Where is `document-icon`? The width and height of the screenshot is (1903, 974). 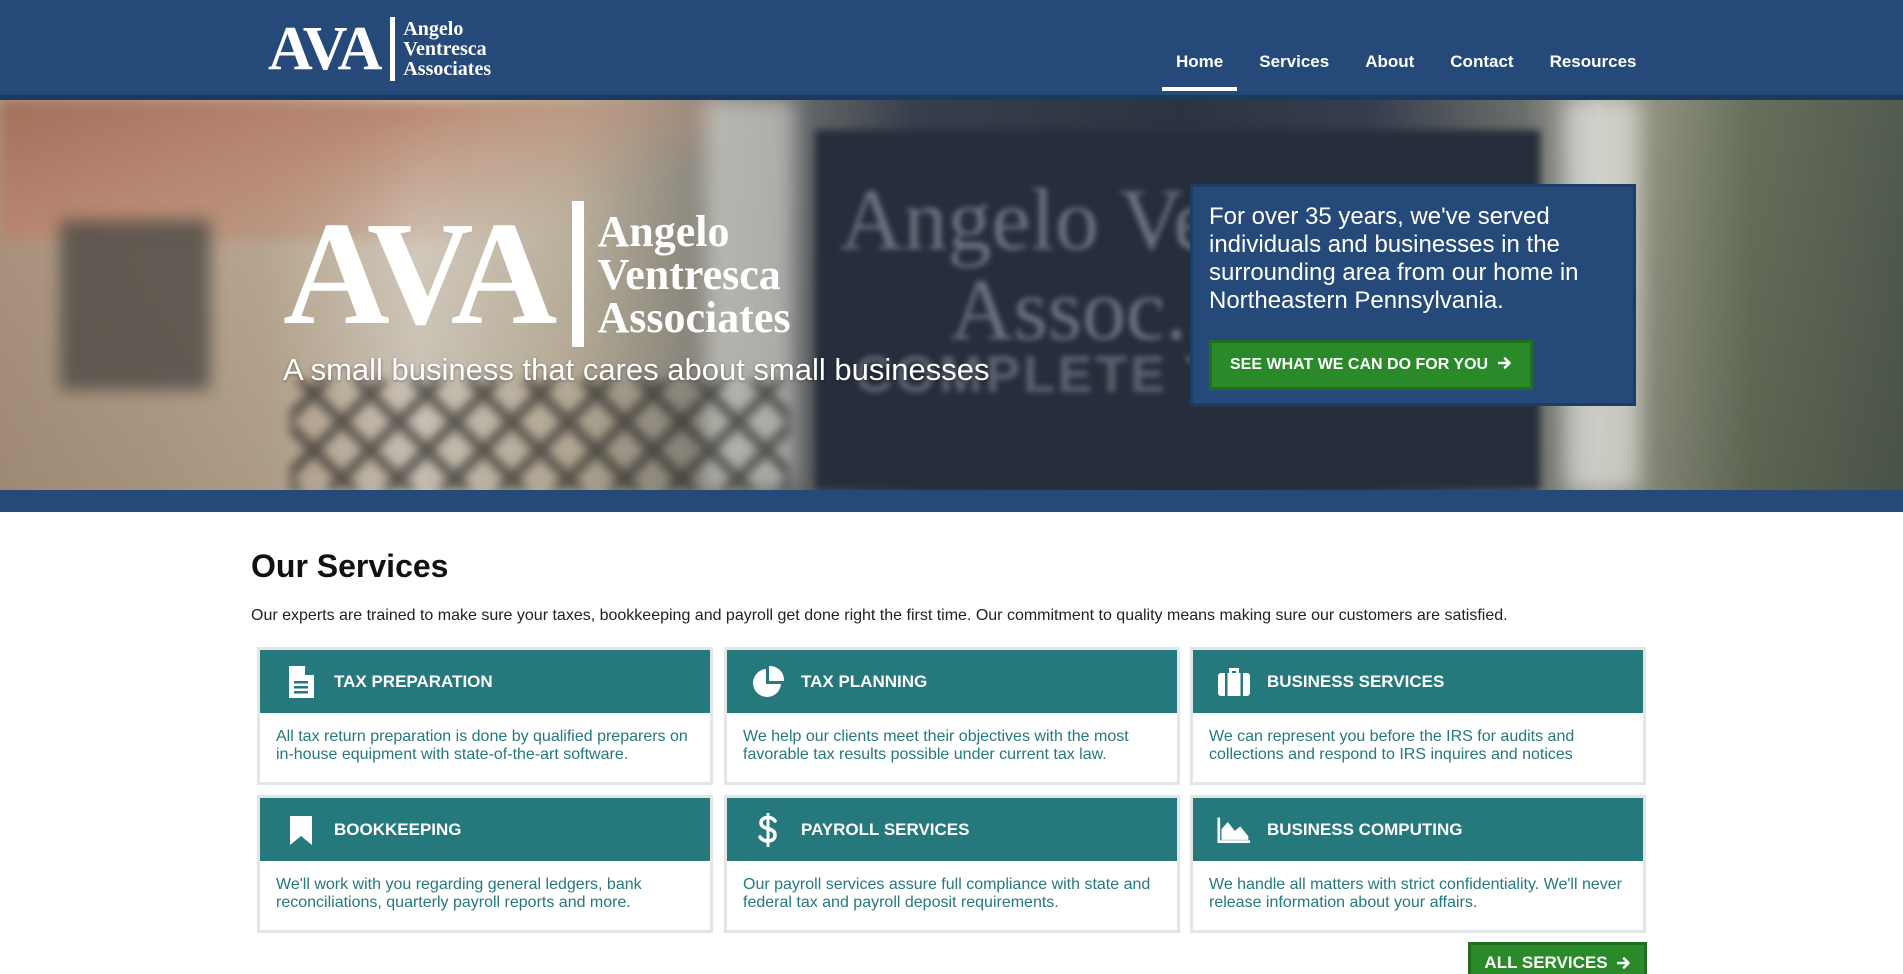 document-icon is located at coordinates (301, 682).